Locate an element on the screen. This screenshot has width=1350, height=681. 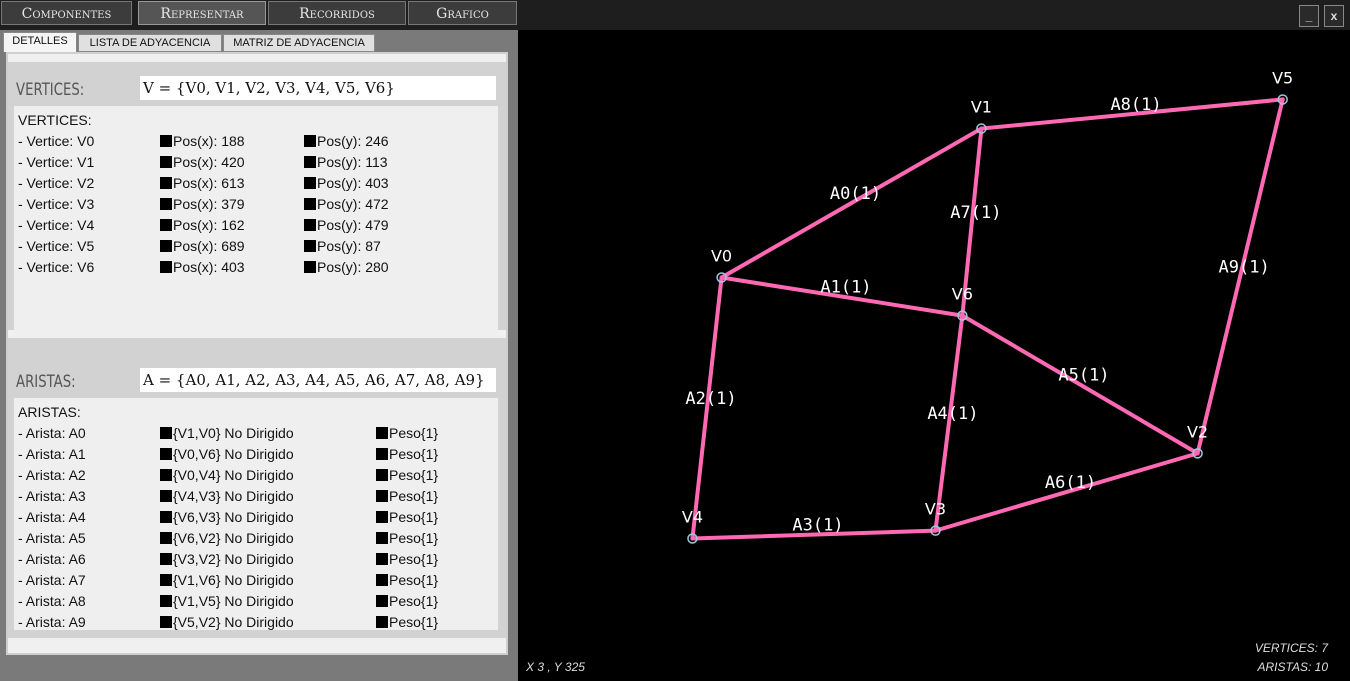
edge-pair: {V6,V3} No Dirigido is located at coordinates (227, 517).